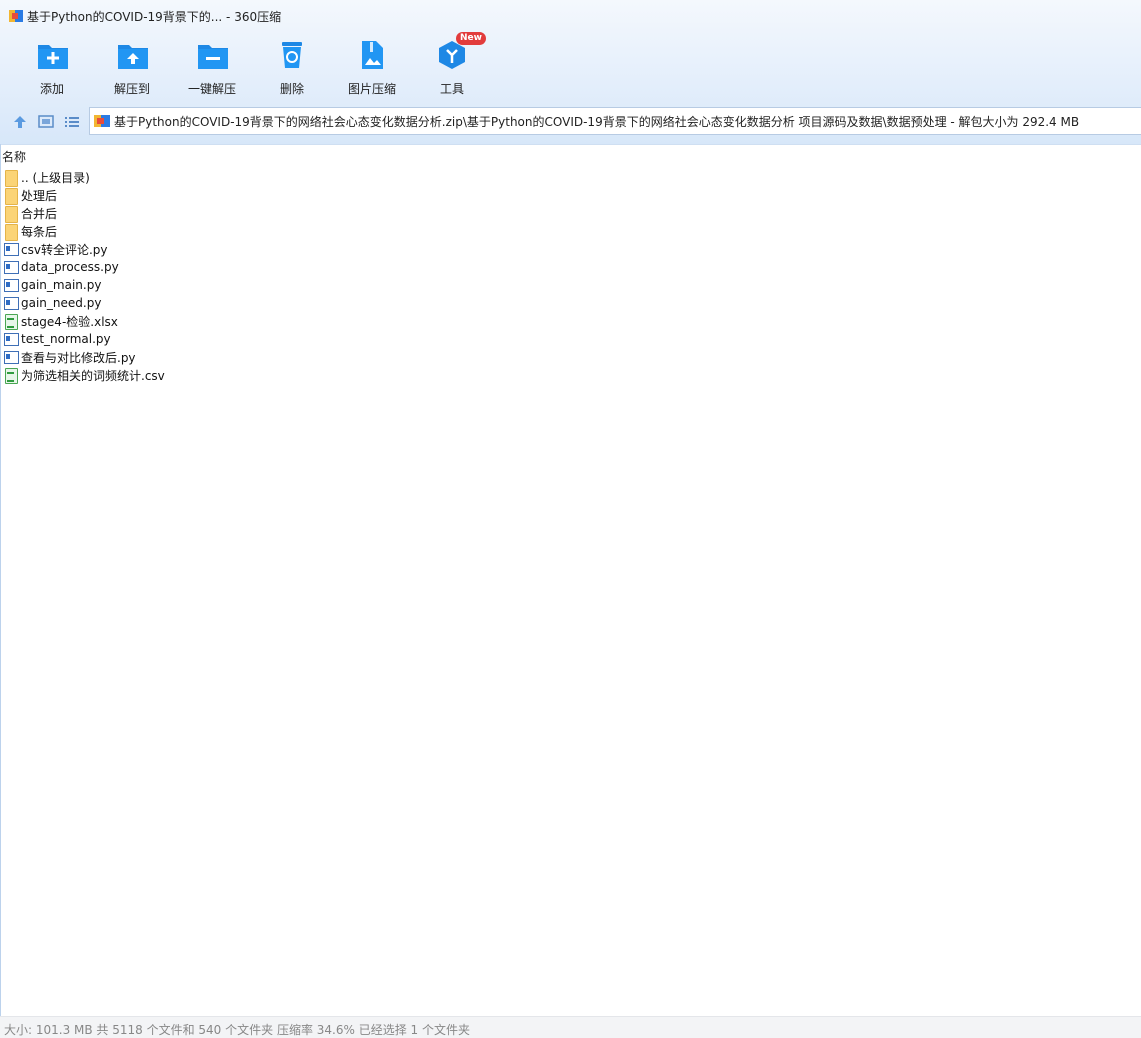 Image resolution: width=1141 pixels, height=1038 pixels. I want to click on column-header-name: 名称, so click(14, 156).